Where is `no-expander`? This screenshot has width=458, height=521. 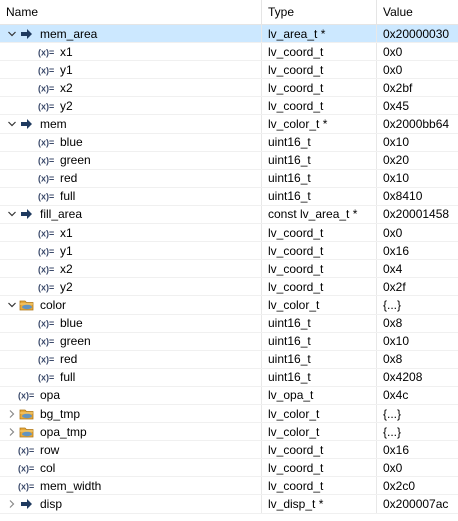 no-expander is located at coordinates (12, 468).